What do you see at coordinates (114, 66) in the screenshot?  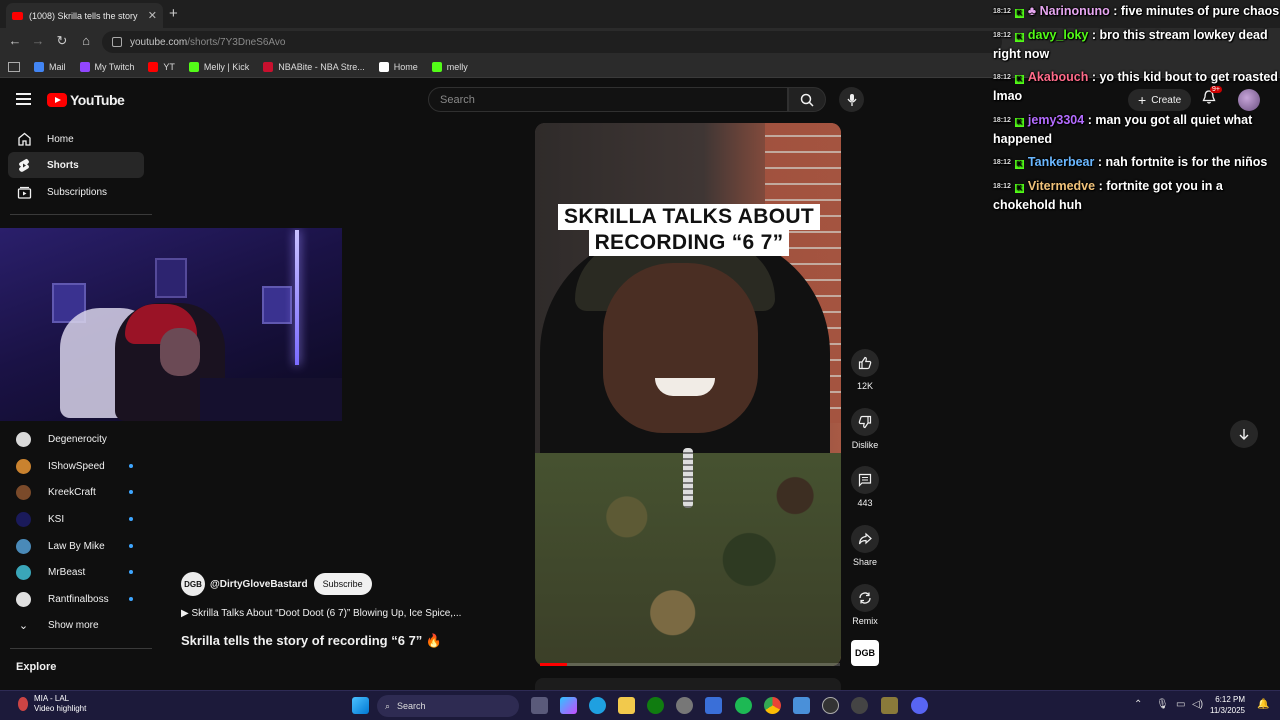 I see `bookmark-label: My Twitch` at bounding box center [114, 66].